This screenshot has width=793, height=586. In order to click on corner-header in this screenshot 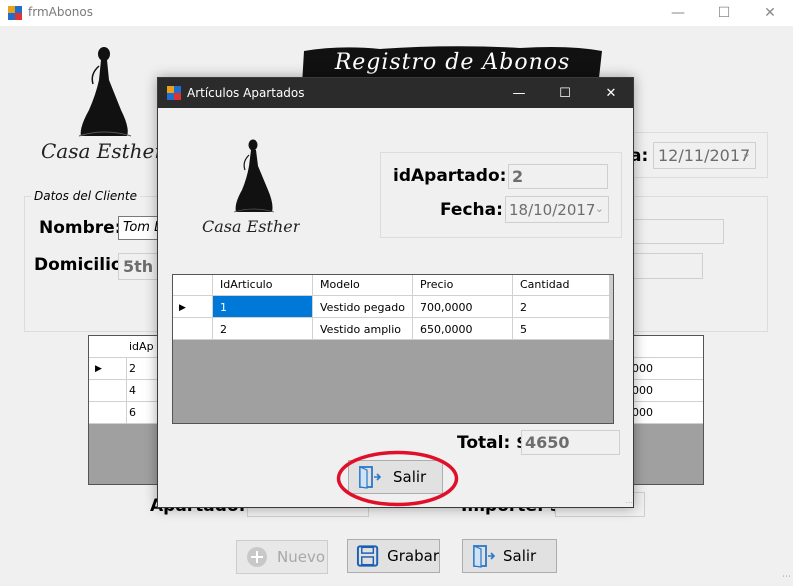, I will do `click(193, 285)`.